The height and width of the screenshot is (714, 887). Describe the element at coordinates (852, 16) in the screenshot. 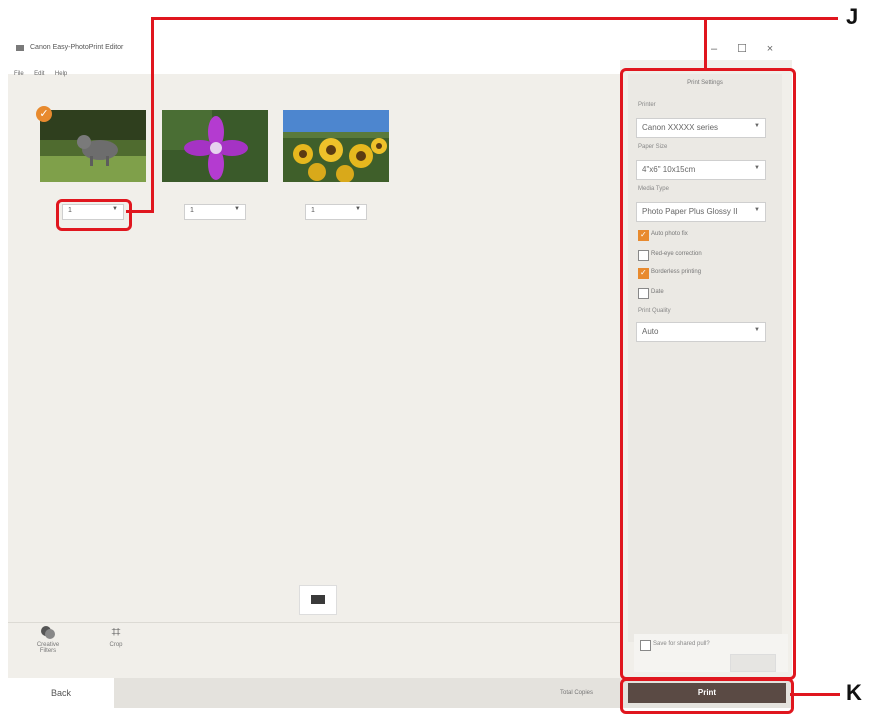

I see `callout-letter-j: J` at that location.